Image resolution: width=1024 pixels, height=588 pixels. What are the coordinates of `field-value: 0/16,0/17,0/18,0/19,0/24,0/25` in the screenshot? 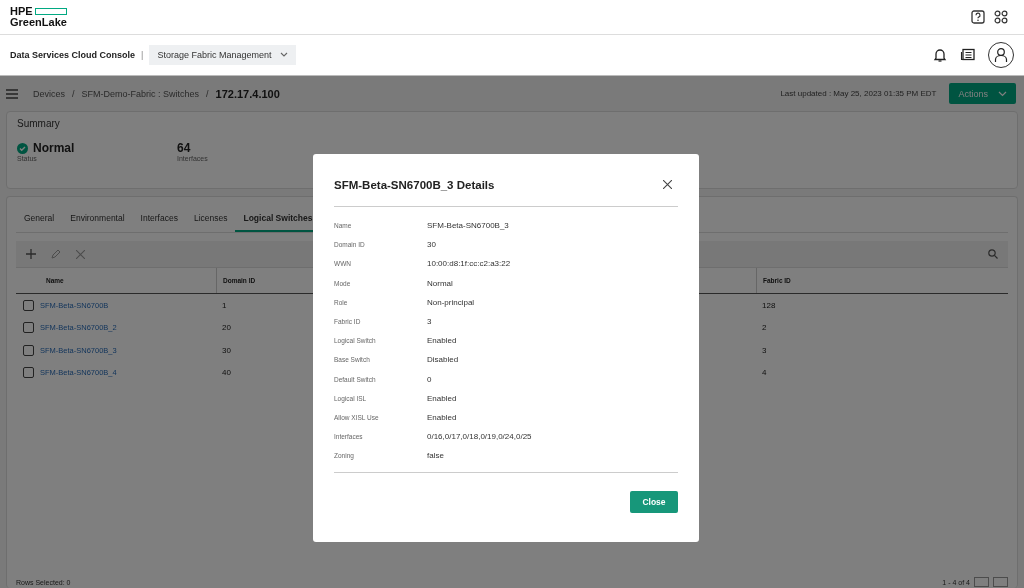 It's located at (479, 437).